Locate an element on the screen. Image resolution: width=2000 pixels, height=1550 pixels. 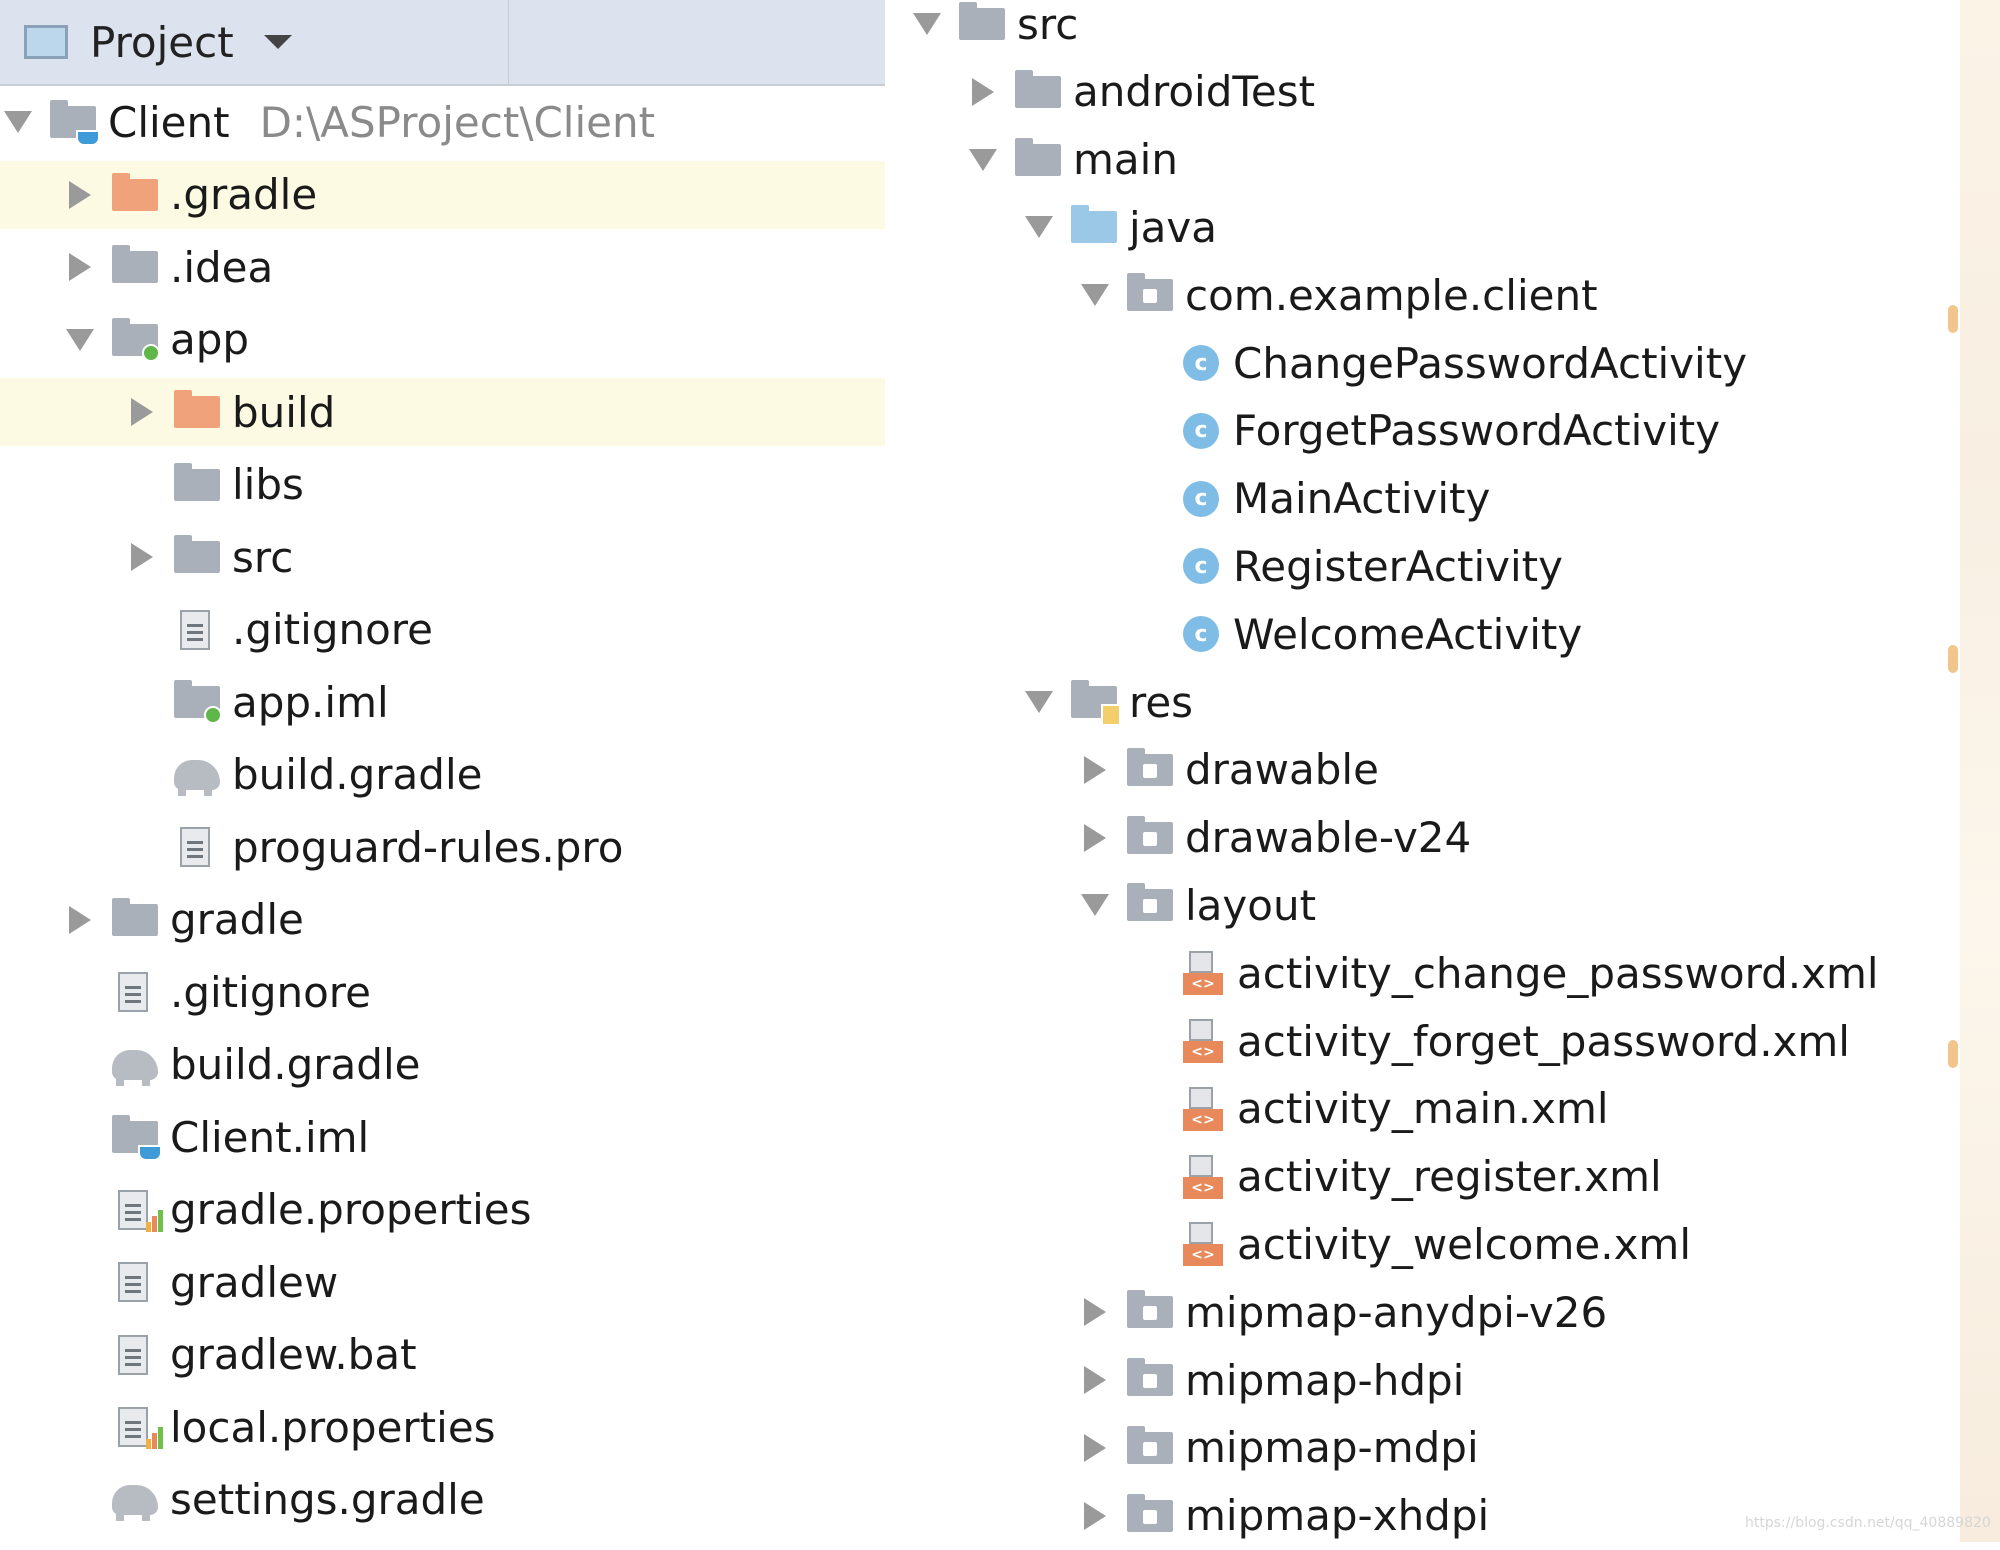
tree-item-label: activity_forget_password.xml is located at coordinates (1543, 1041).